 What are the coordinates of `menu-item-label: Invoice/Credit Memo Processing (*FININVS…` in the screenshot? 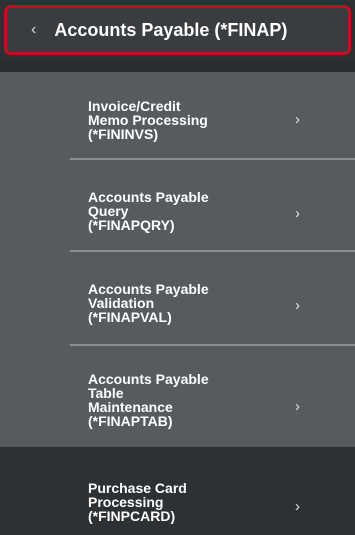 It's located at (148, 120).